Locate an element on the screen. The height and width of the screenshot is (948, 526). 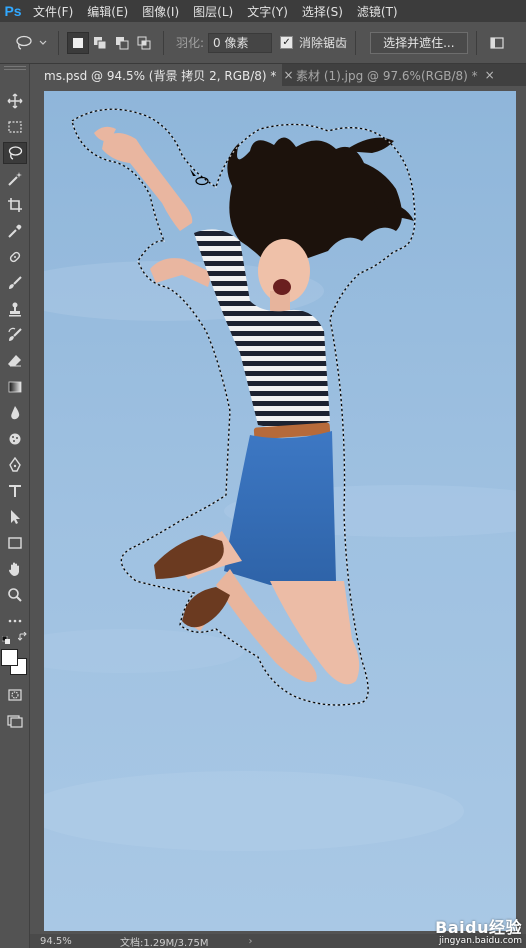
doc-size: 文档:1.29M/3.75M is located at coordinates (164, 942).